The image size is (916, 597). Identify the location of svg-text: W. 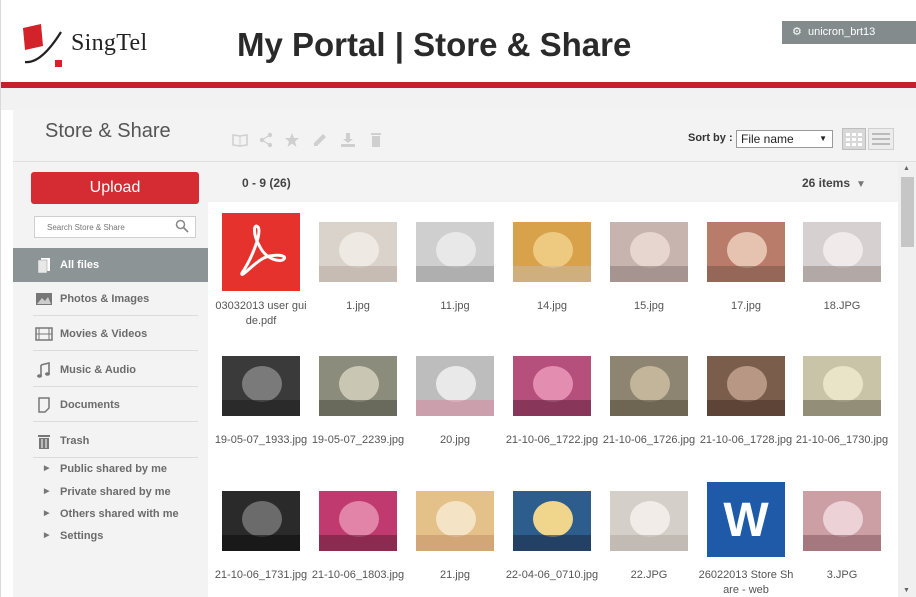
(746, 520).